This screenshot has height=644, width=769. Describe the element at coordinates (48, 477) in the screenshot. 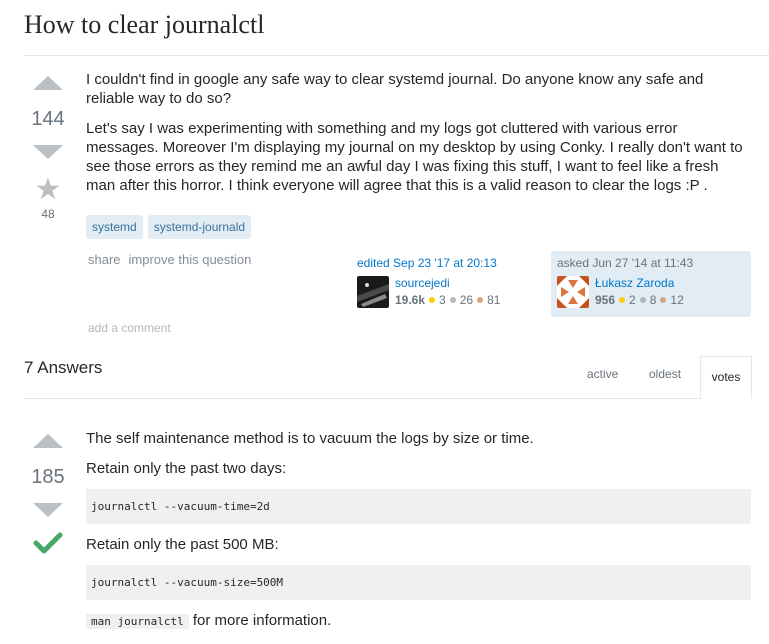

I see `answer-vote-count: 185` at that location.